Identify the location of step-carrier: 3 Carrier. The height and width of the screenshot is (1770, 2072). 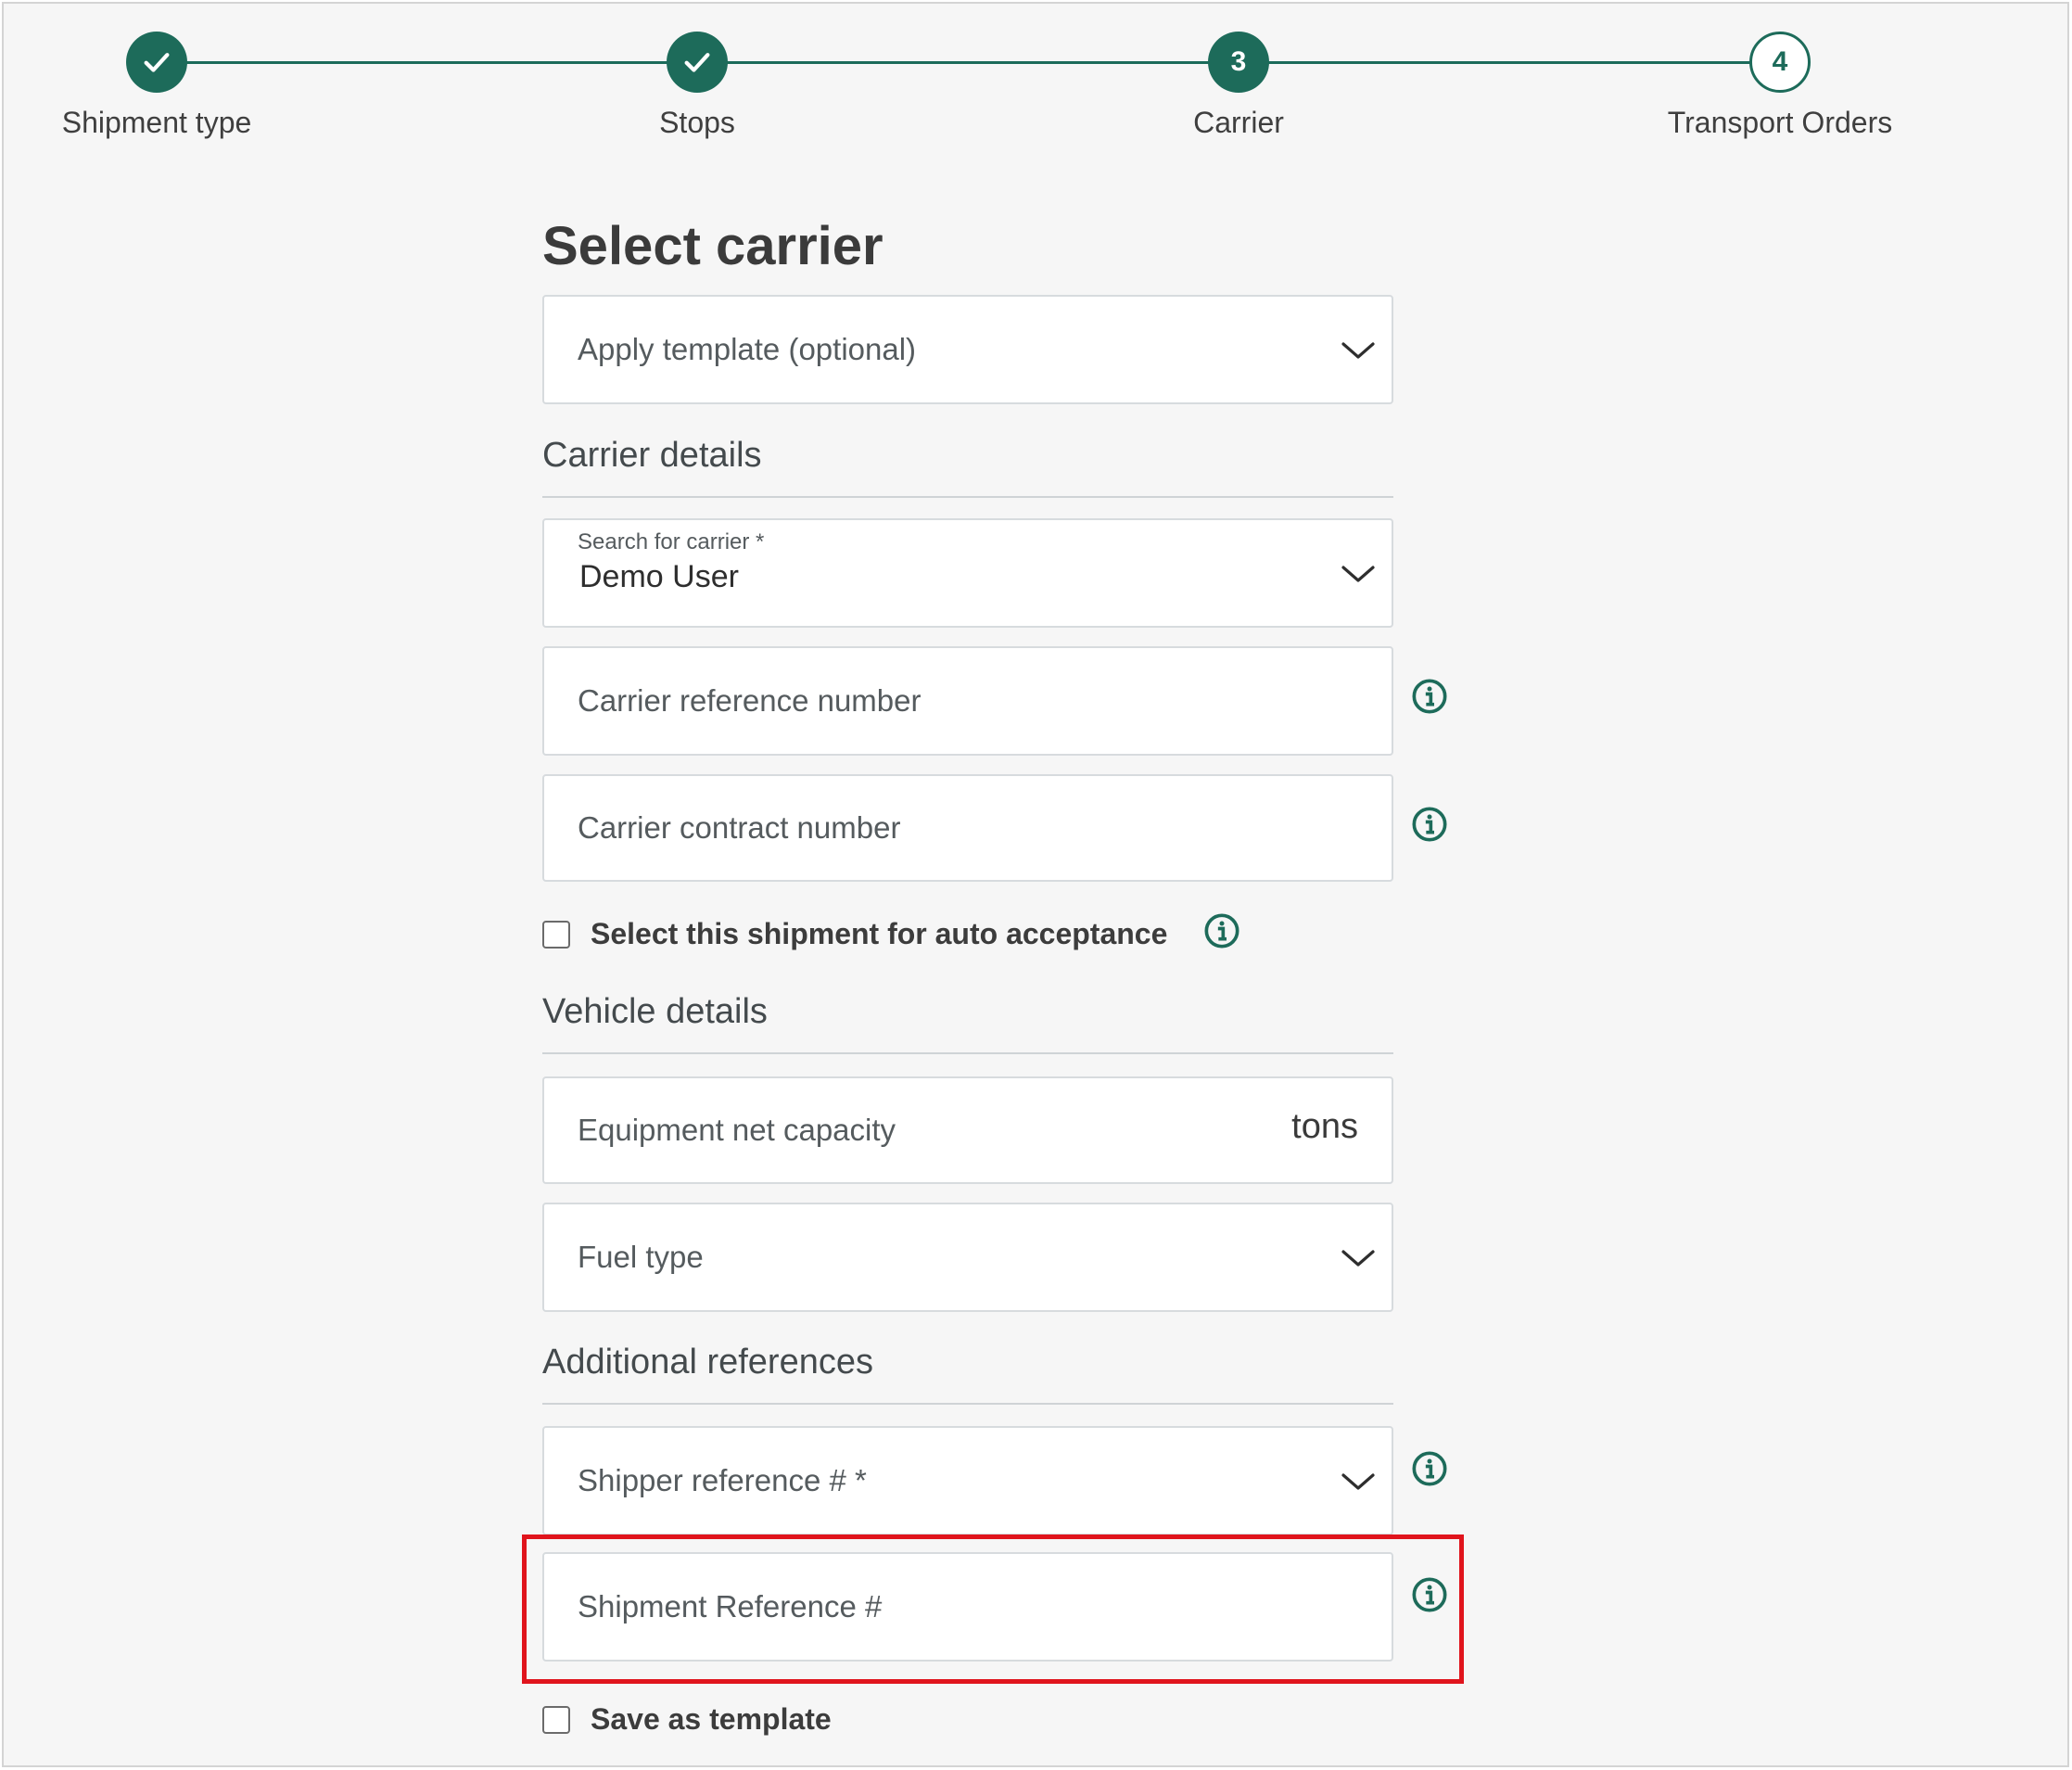
(1239, 86).